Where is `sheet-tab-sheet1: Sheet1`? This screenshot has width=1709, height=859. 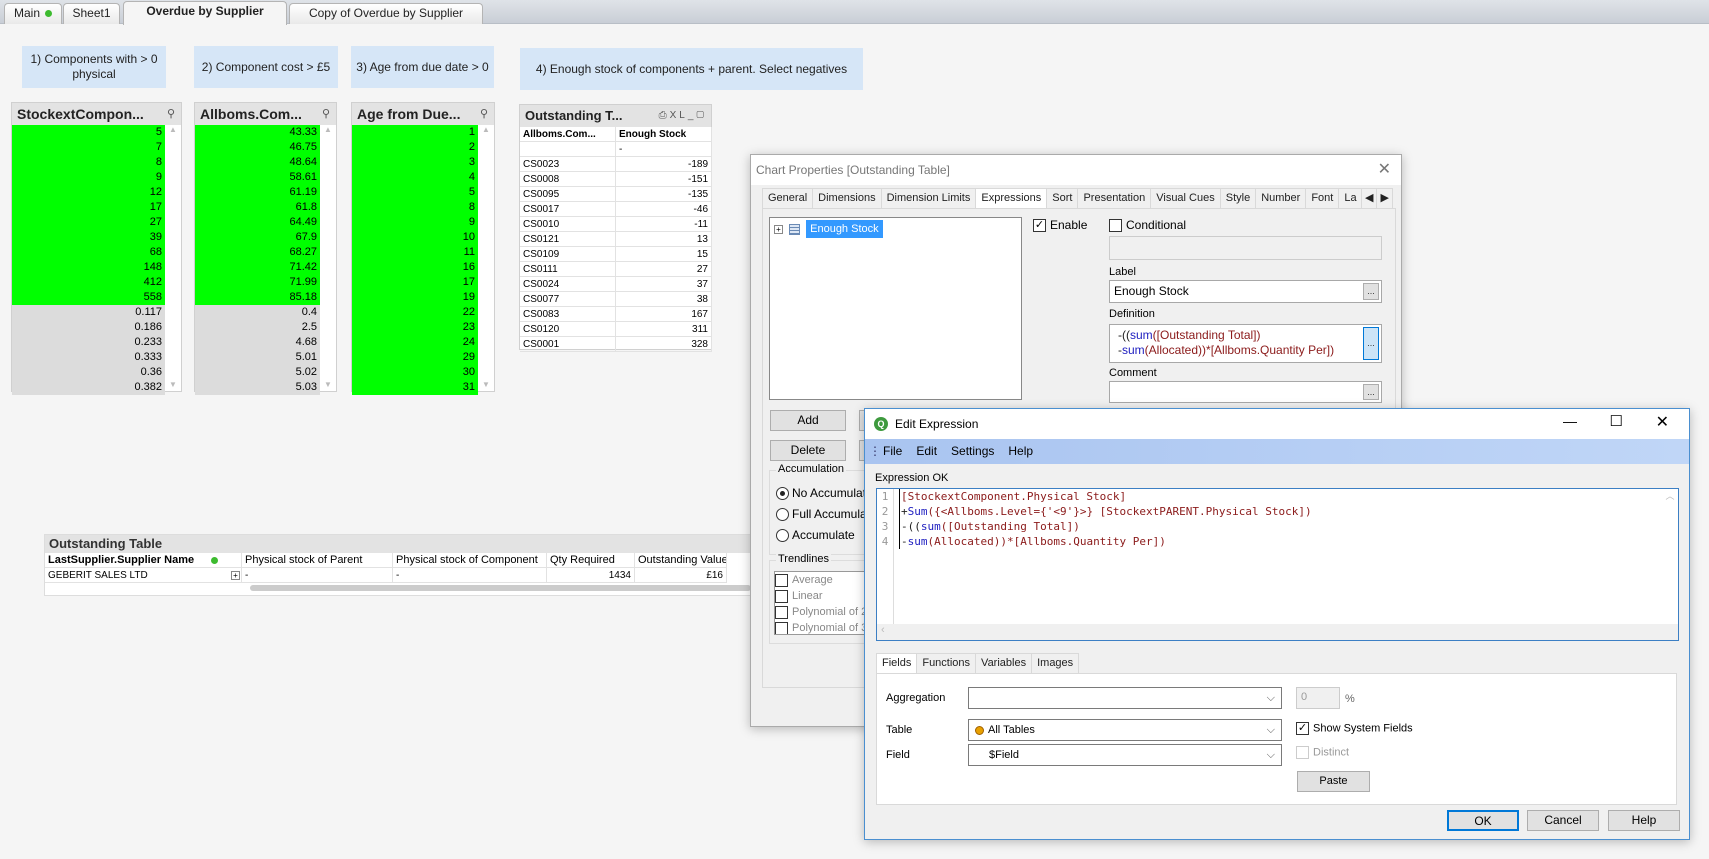
sheet-tab-sheet1: Sheet1 is located at coordinates (91, 13).